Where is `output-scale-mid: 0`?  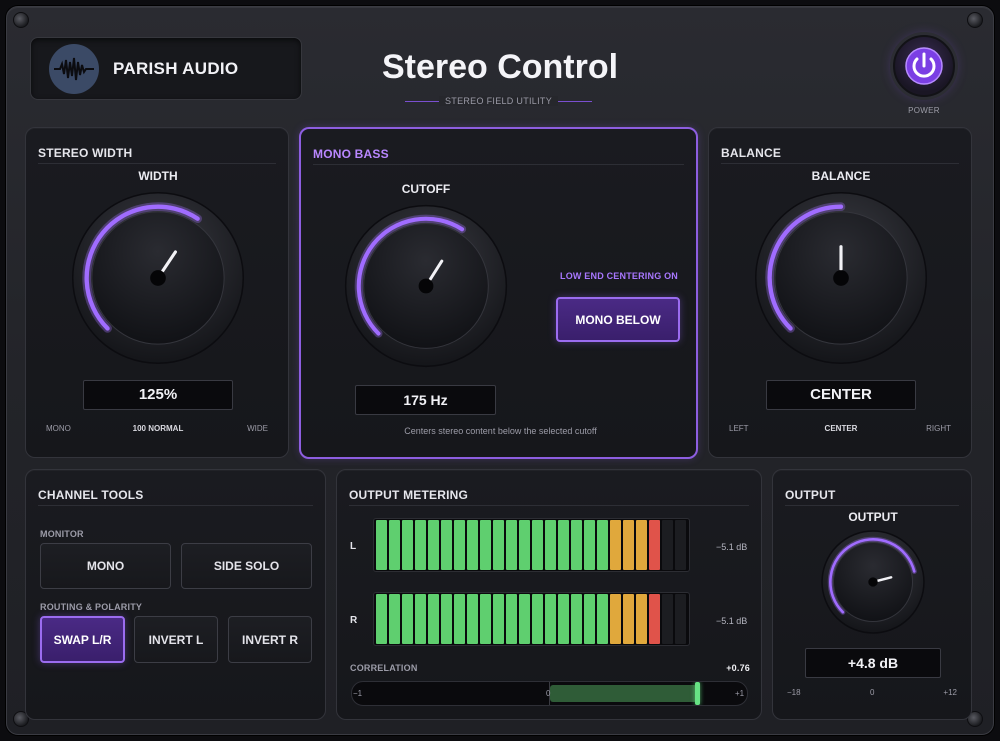 output-scale-mid: 0 is located at coordinates (872, 692).